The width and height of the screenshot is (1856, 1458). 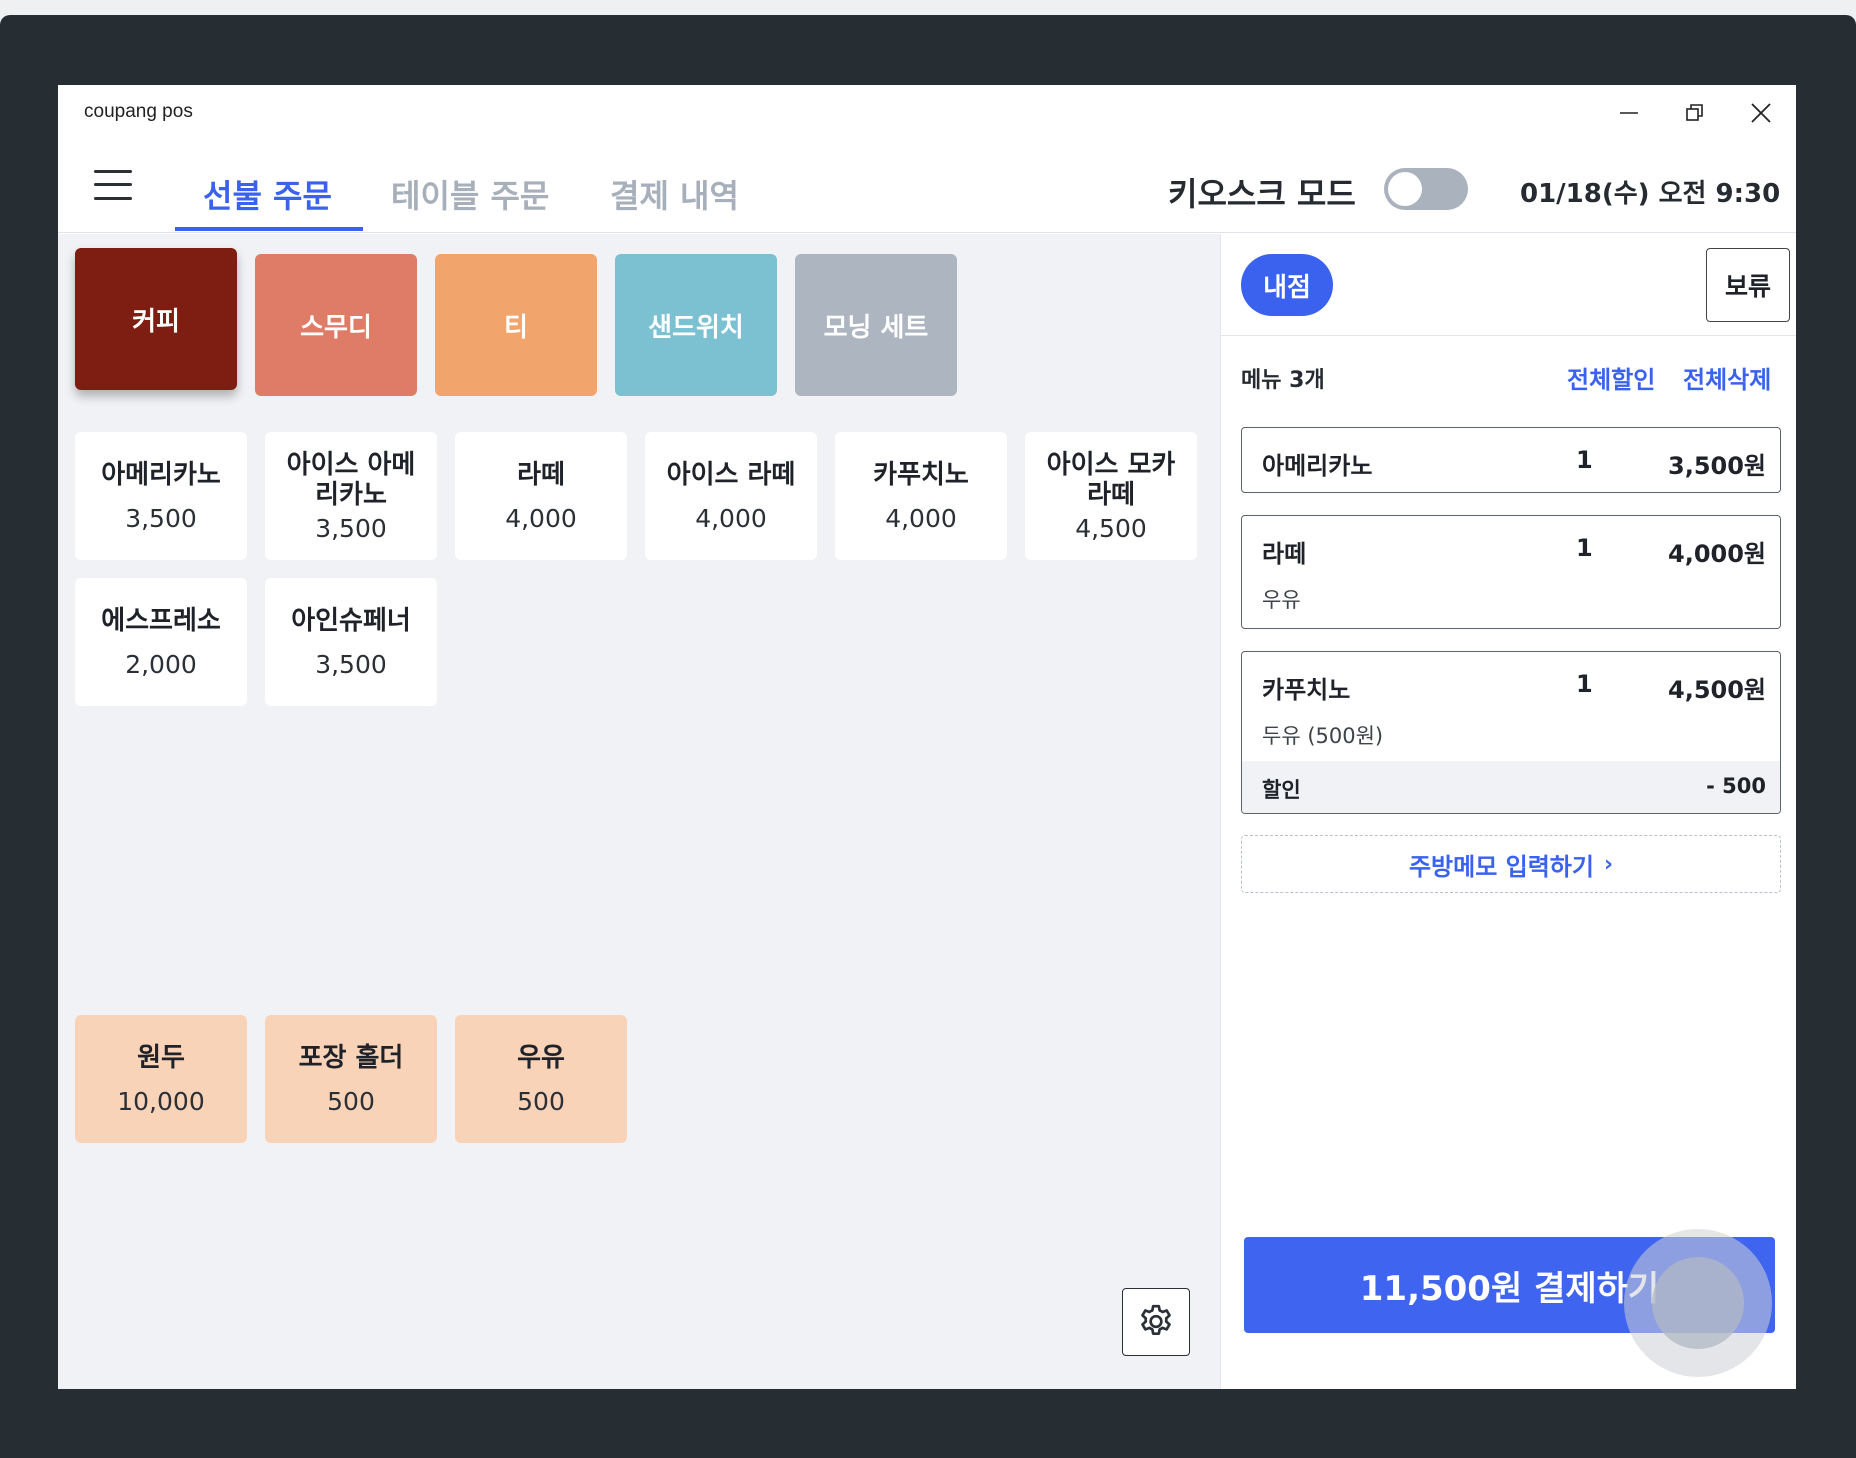 I want to click on order-item-name: 라떼, so click(x=1284, y=554).